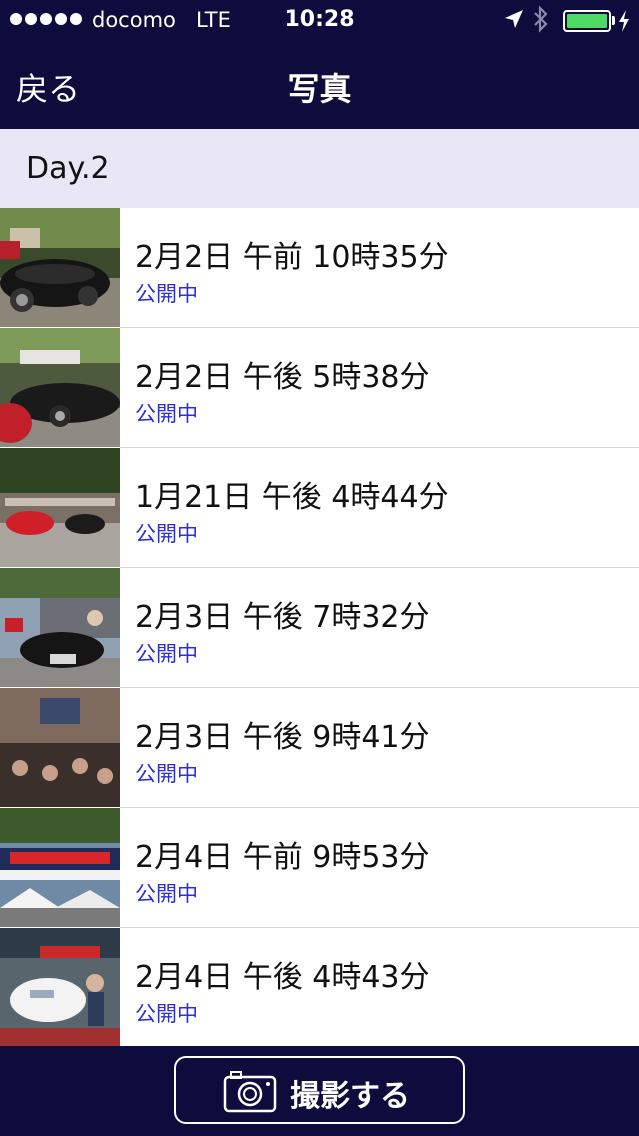 This screenshot has width=639, height=1136. I want to click on section-header-label: Day.2, so click(68, 168).